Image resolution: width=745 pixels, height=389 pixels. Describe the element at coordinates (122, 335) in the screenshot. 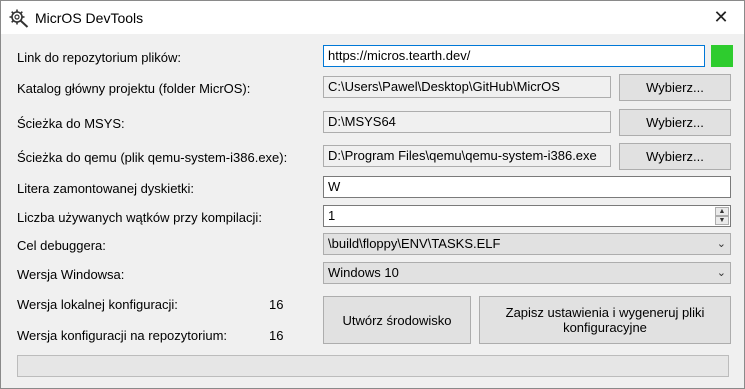

I see `repo-config-label: Wersja konfiguracji na repozytorium:` at that location.